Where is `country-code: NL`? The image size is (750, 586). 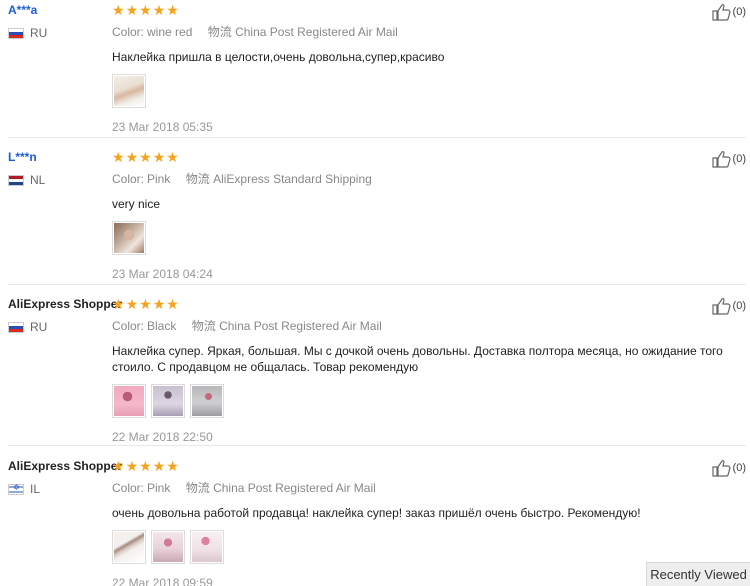
country-code: NL is located at coordinates (38, 180).